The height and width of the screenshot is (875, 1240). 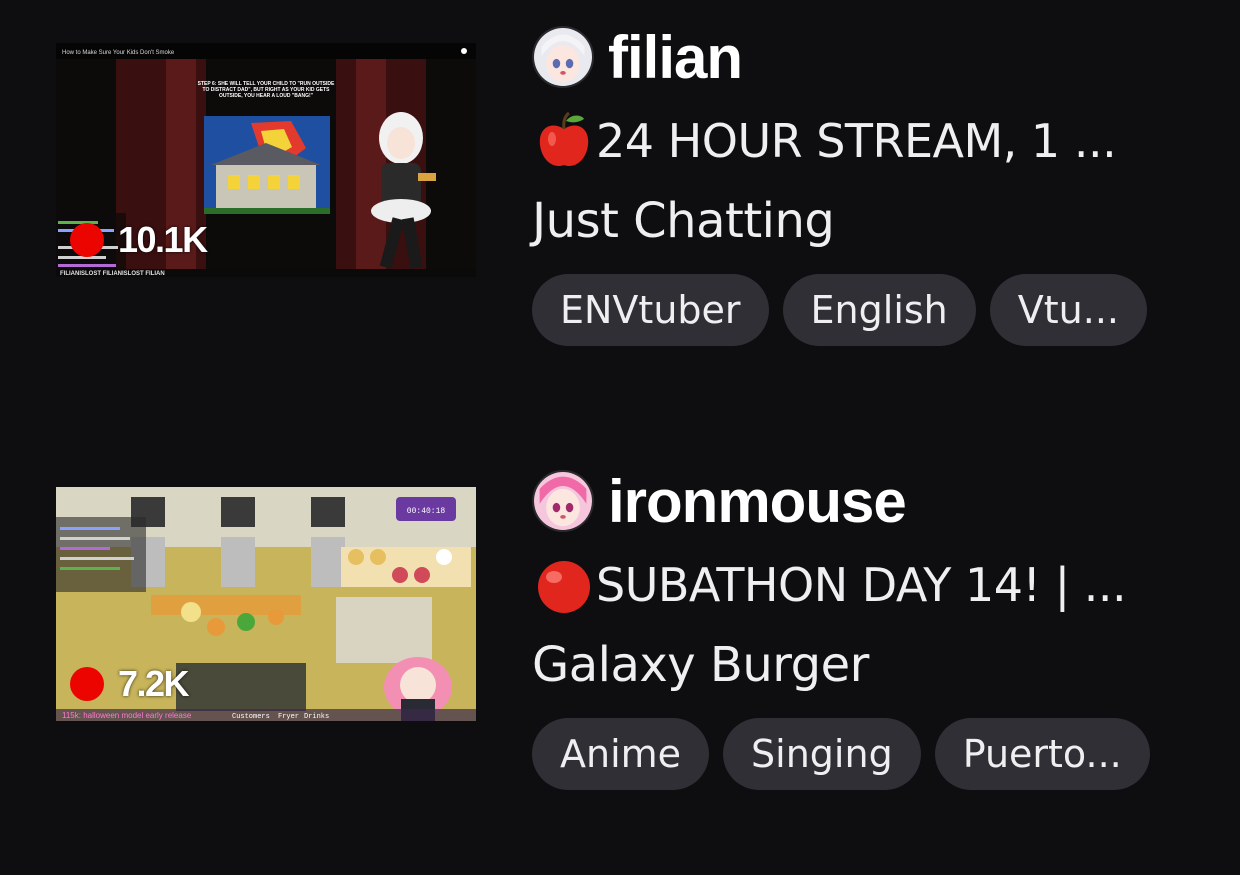 I want to click on stream-category: Galaxy Burger, so click(x=862, y=665).